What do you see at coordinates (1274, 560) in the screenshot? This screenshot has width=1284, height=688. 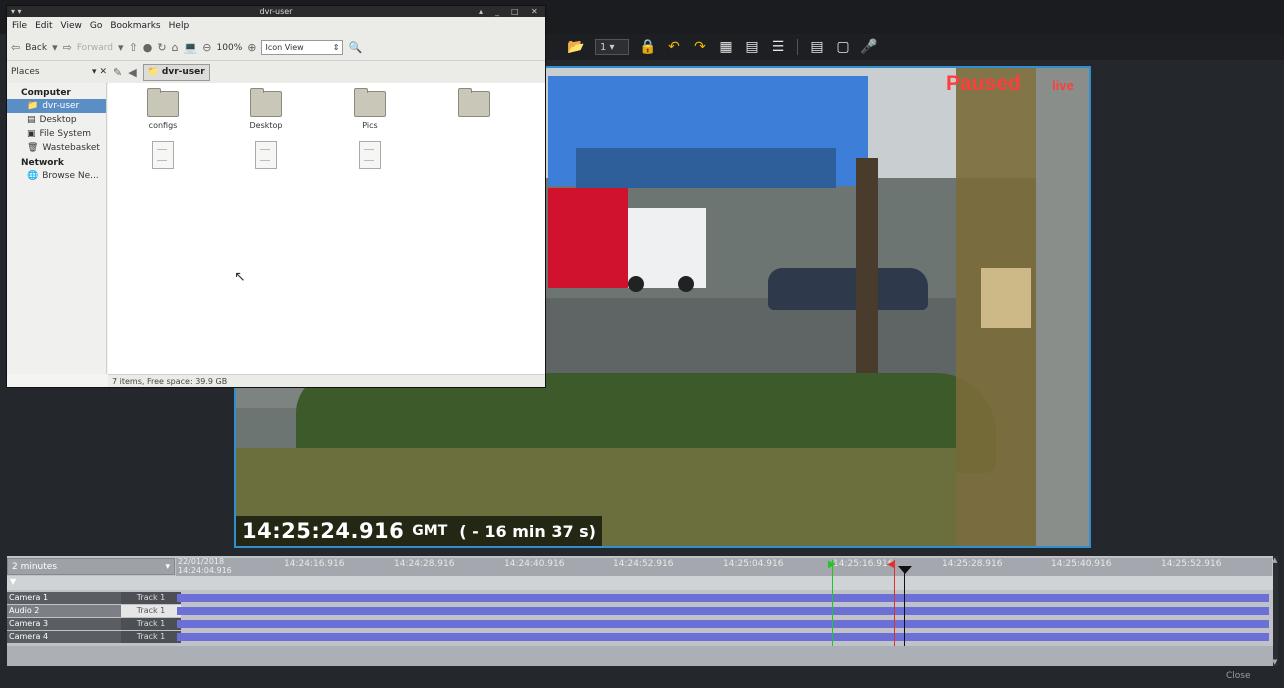 I see `scroll-up-icon: ▲` at bounding box center [1274, 560].